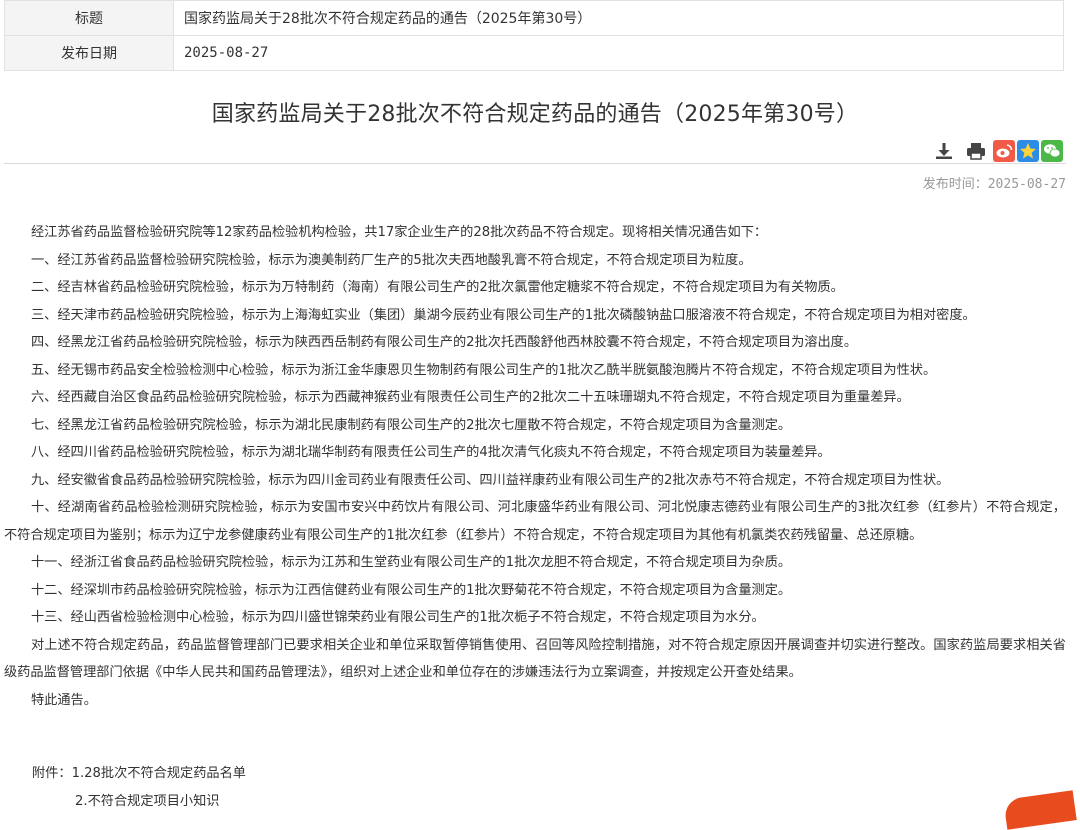 The image size is (1080, 830). What do you see at coordinates (955, 184) in the screenshot?
I see `publish-time-label: 发布时间：` at bounding box center [955, 184].